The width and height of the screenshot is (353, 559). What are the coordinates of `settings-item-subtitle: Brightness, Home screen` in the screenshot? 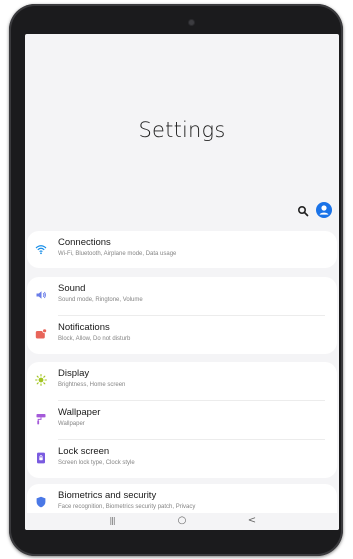 It's located at (92, 385).